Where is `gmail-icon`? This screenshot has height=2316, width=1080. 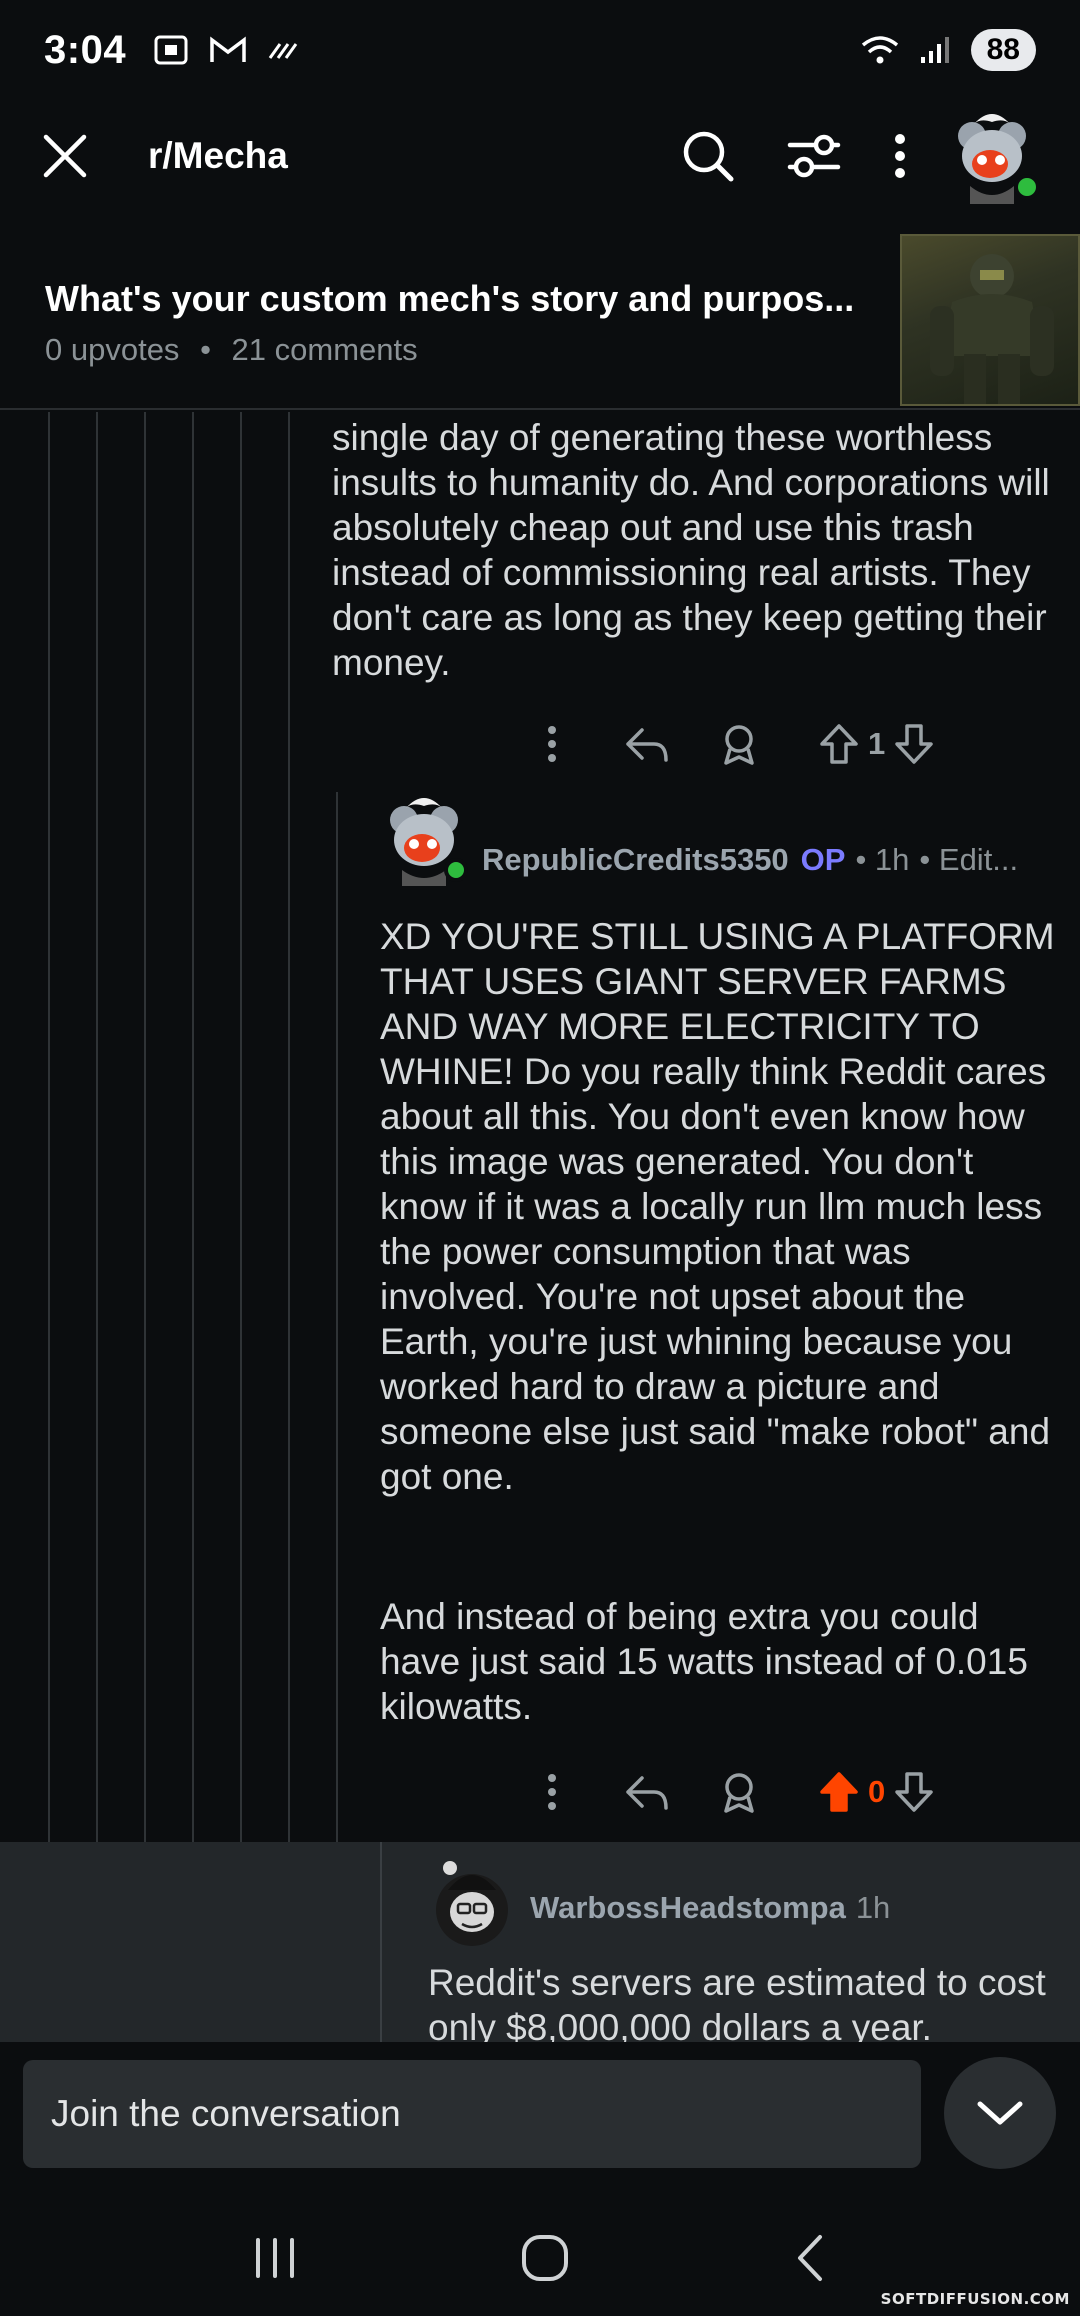 gmail-icon is located at coordinates (228, 49).